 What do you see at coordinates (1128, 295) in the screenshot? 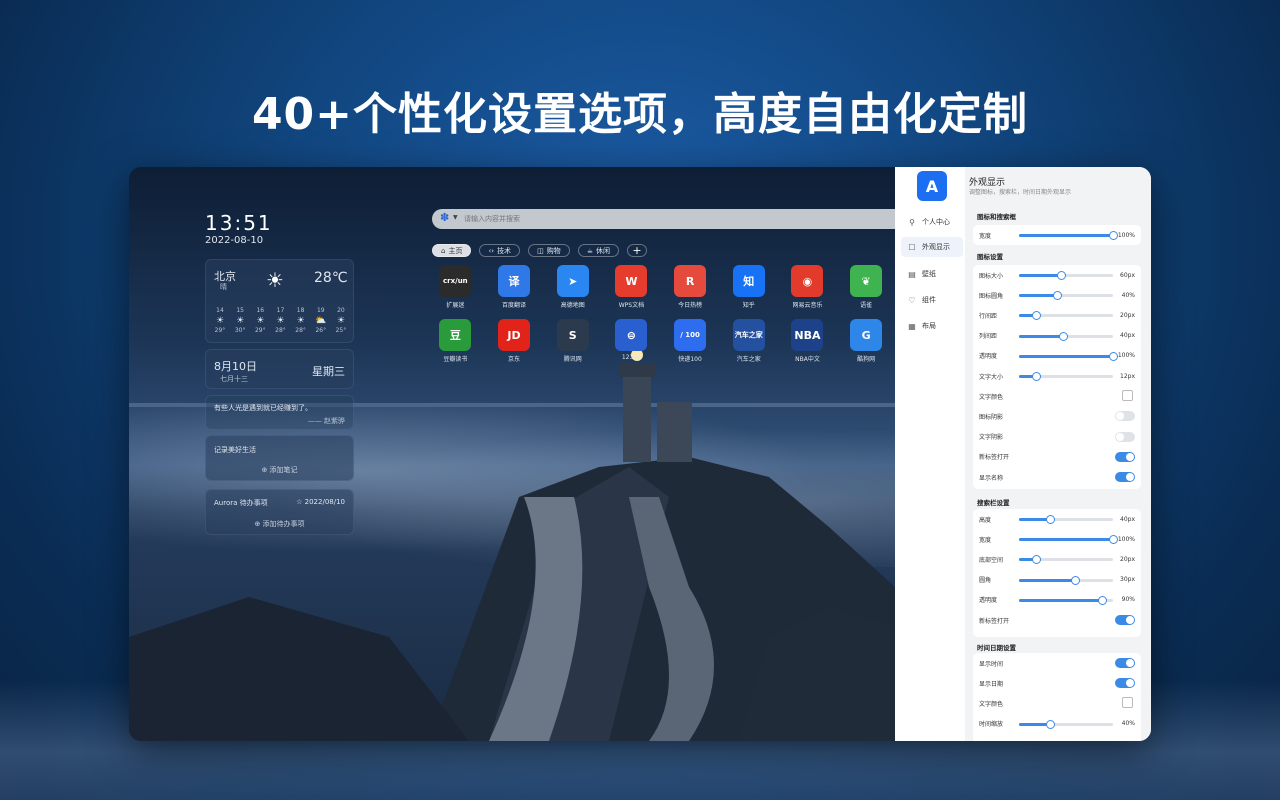
I see `slider-value: 40%` at bounding box center [1128, 295].